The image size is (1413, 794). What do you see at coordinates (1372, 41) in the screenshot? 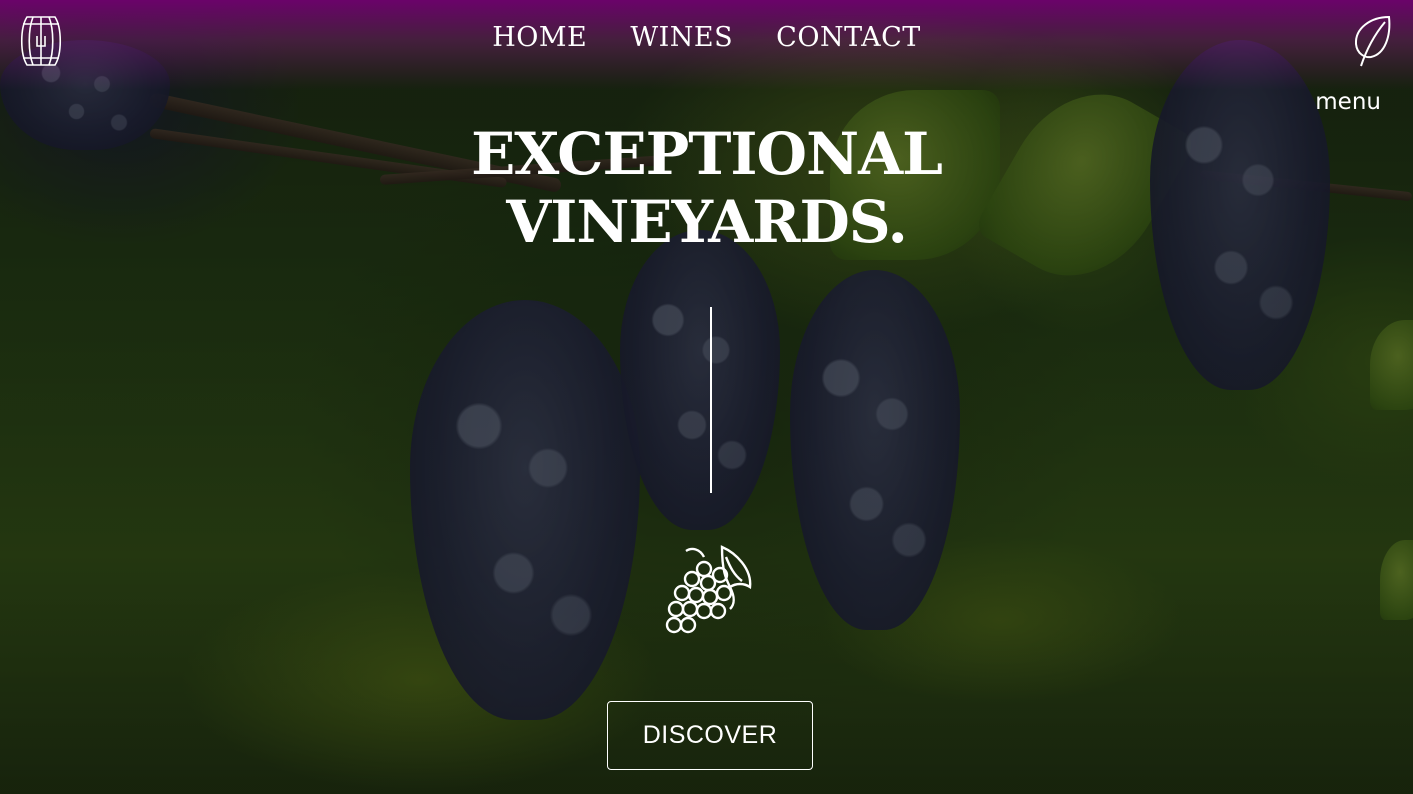
I see `leaf-icon` at bounding box center [1372, 41].